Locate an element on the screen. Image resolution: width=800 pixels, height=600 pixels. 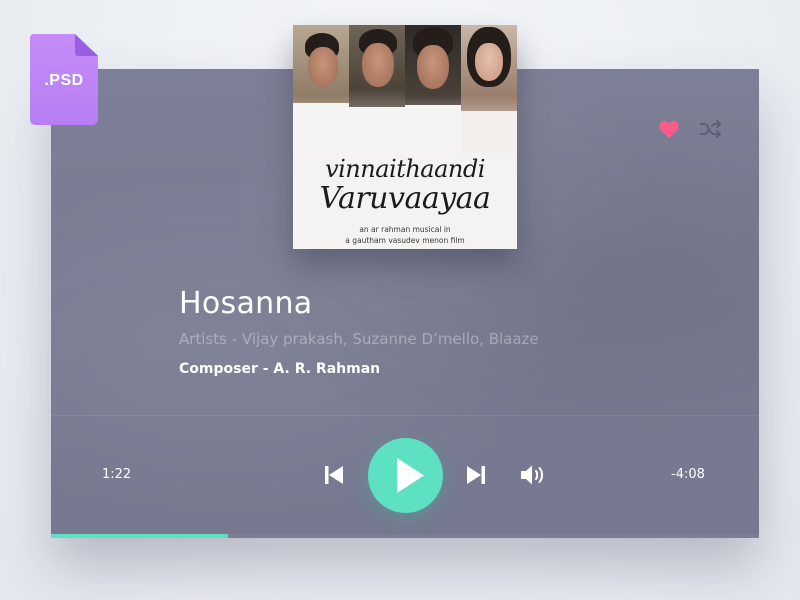
volume-button is located at coordinates (533, 475).